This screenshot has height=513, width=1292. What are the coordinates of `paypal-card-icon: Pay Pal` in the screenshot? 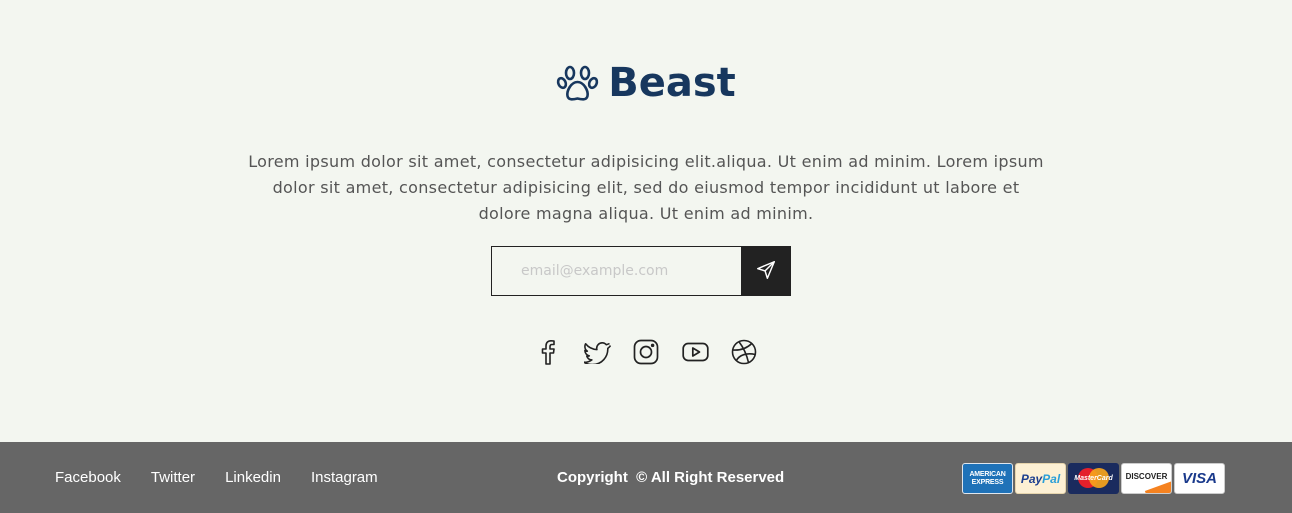 It's located at (1040, 478).